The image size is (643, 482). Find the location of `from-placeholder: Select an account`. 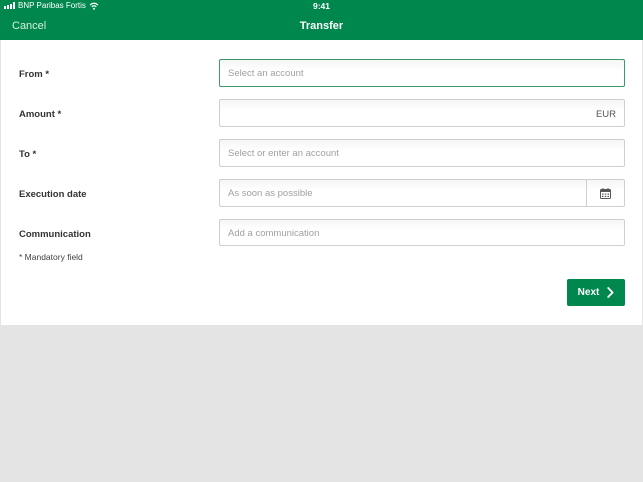

from-placeholder: Select an account is located at coordinates (266, 73).